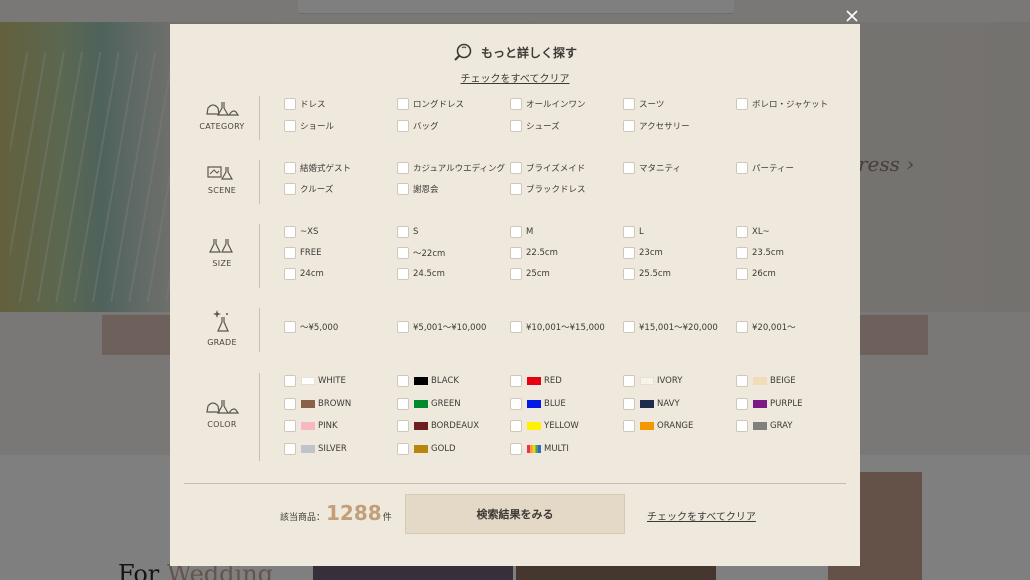 The width and height of the screenshot is (1030, 580). What do you see at coordinates (535, 126) in the screenshot?
I see `category-option: シューズ` at bounding box center [535, 126].